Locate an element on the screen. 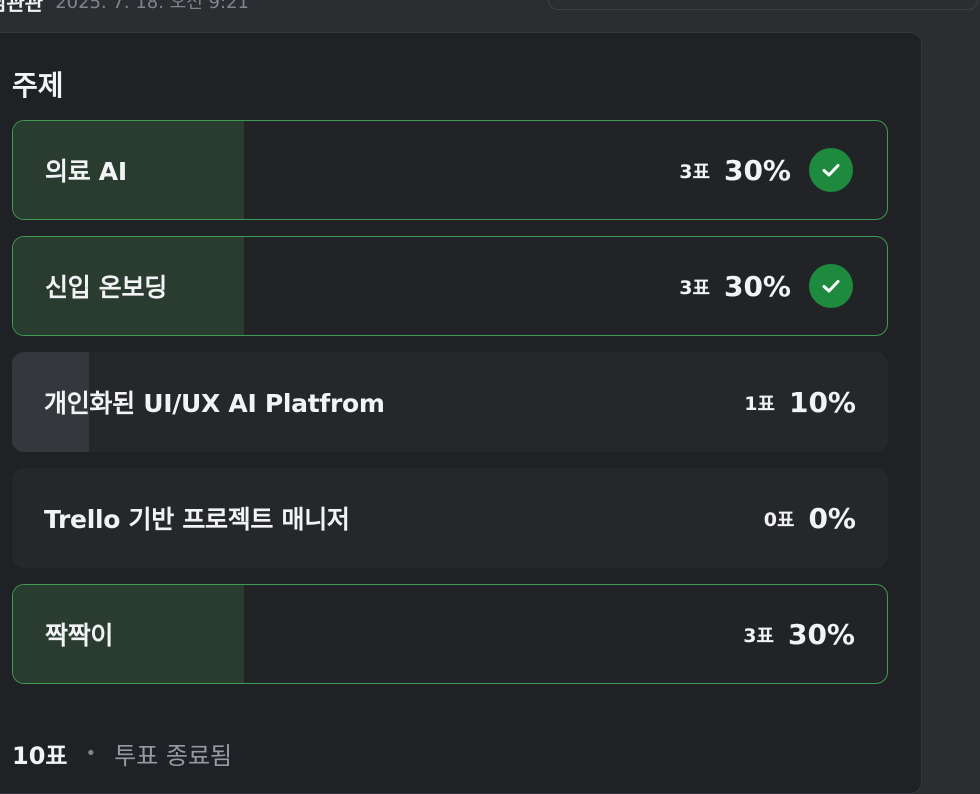  poll-status: 투표 종료됨 is located at coordinates (173, 756).